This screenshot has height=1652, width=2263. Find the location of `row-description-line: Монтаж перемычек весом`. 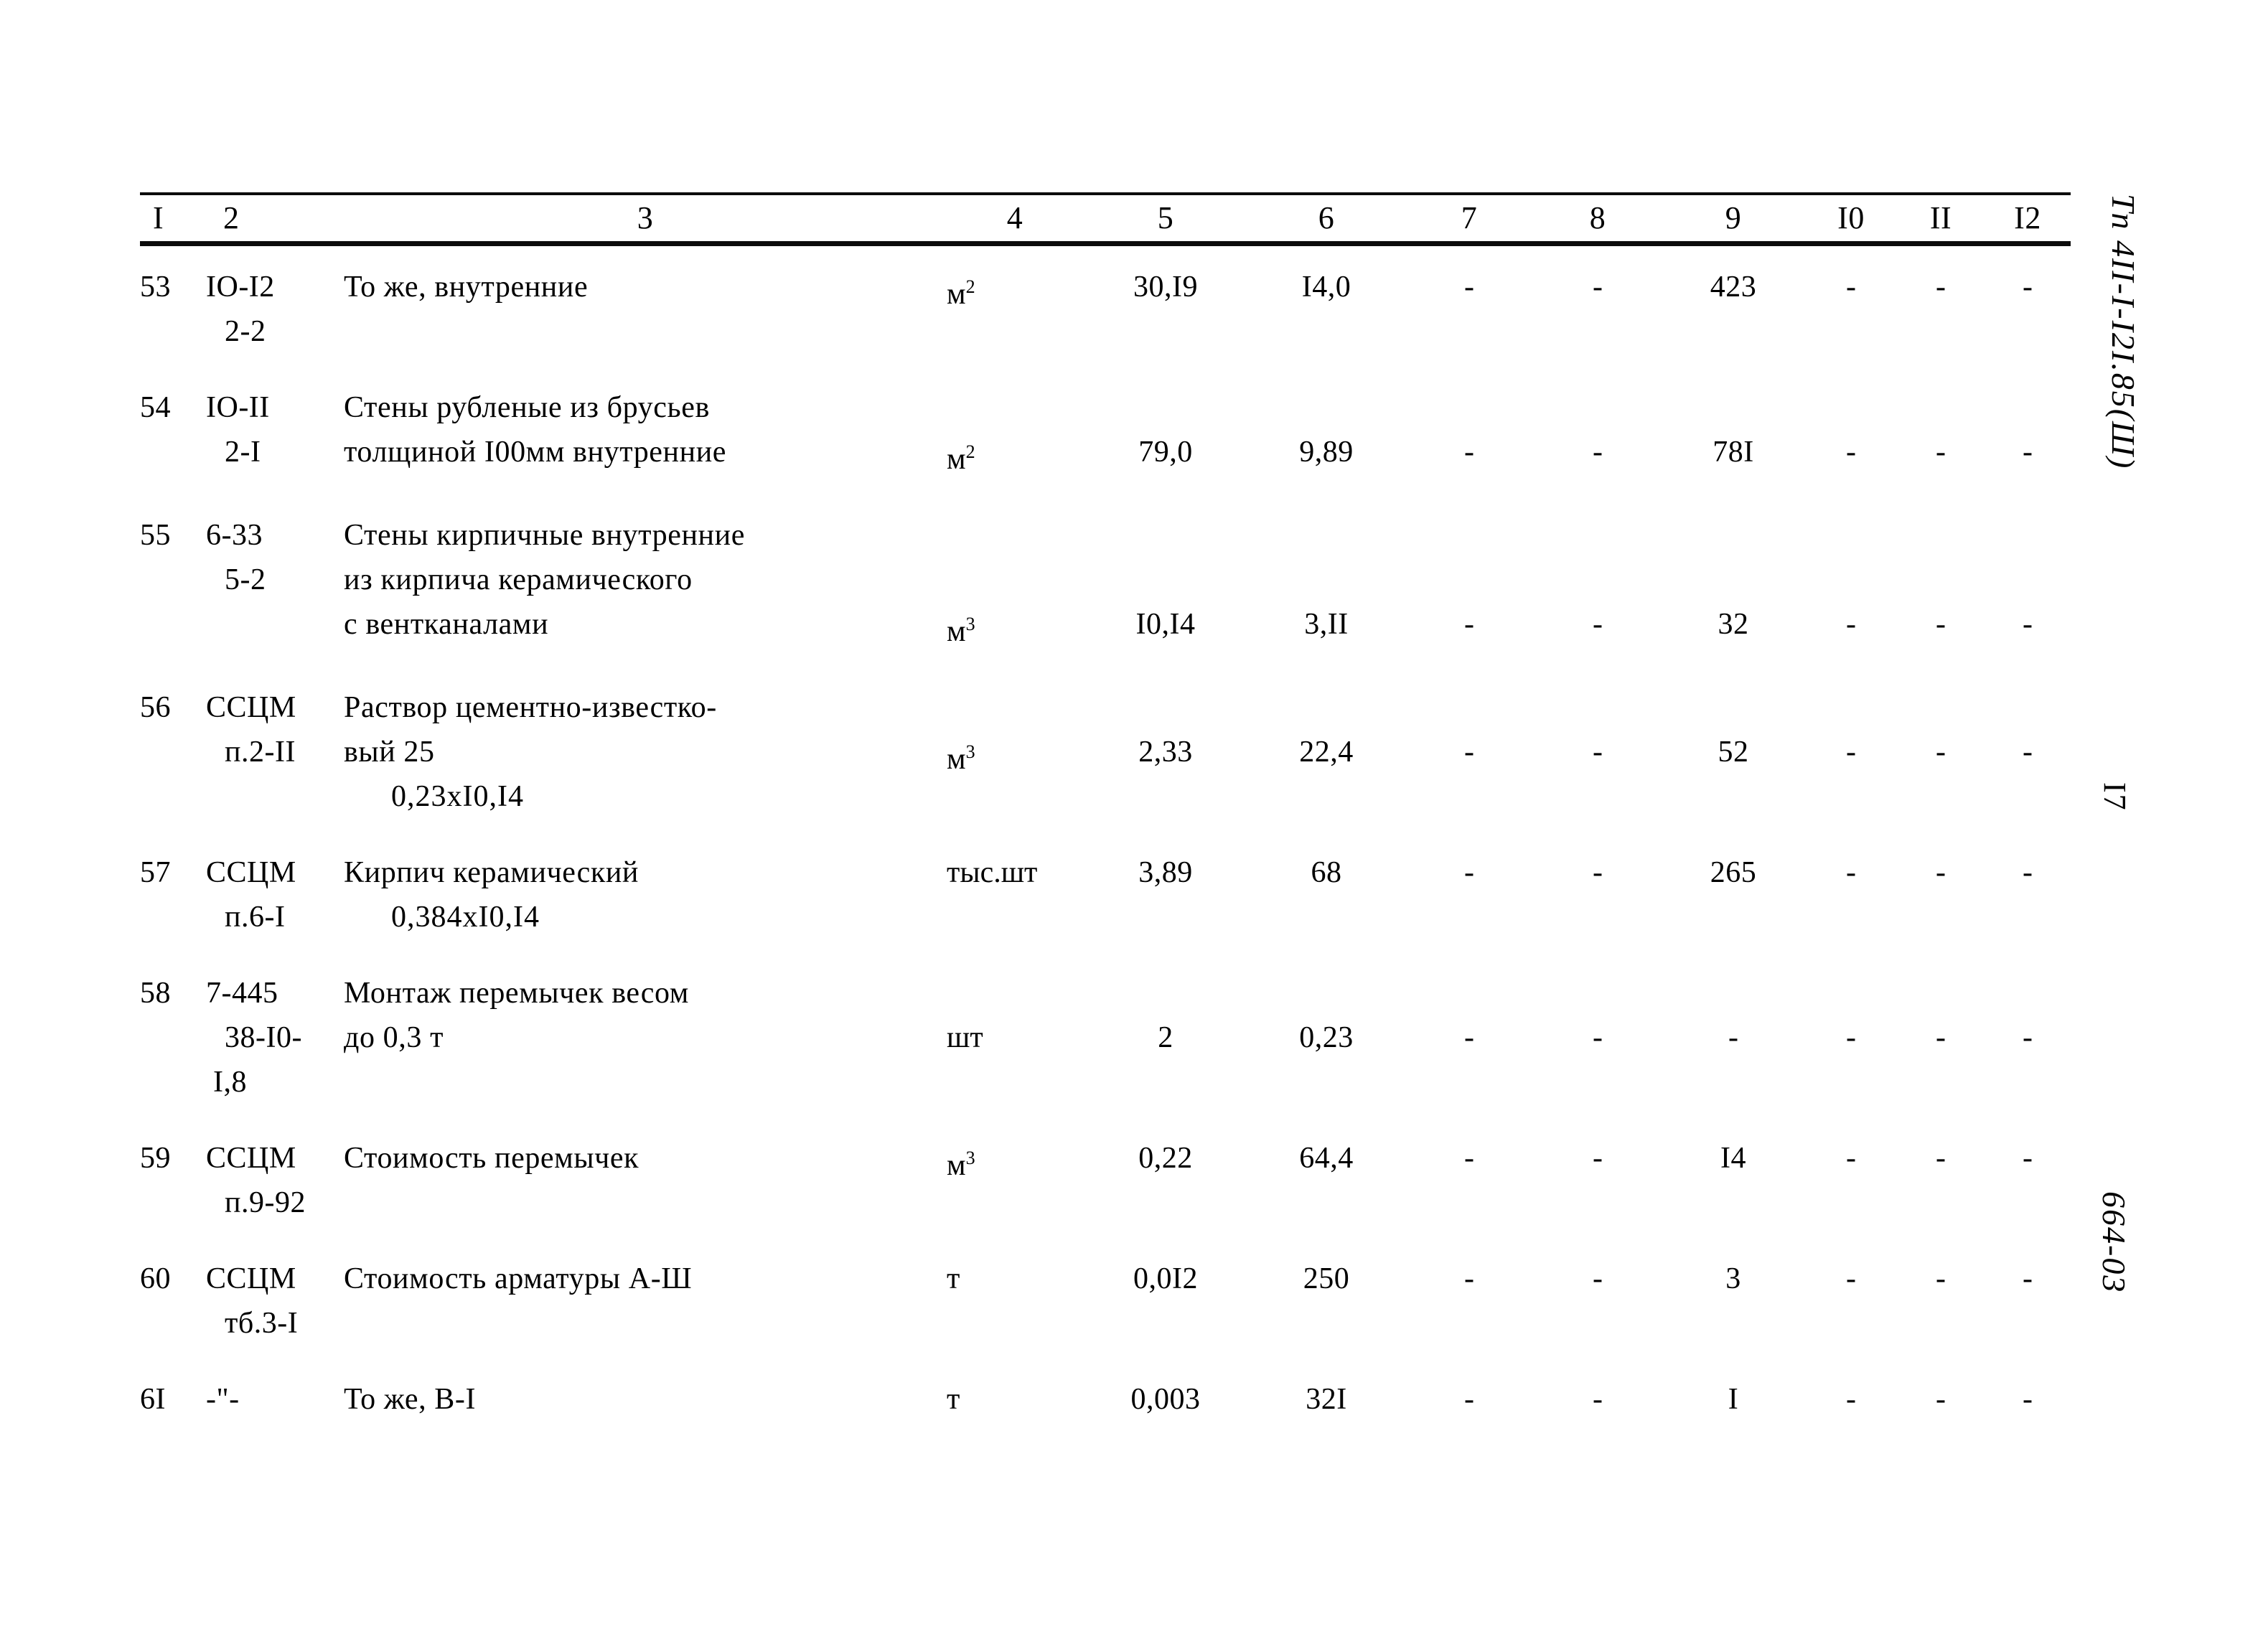

row-description-line: Монтаж перемычек весом is located at coordinates (516, 993).